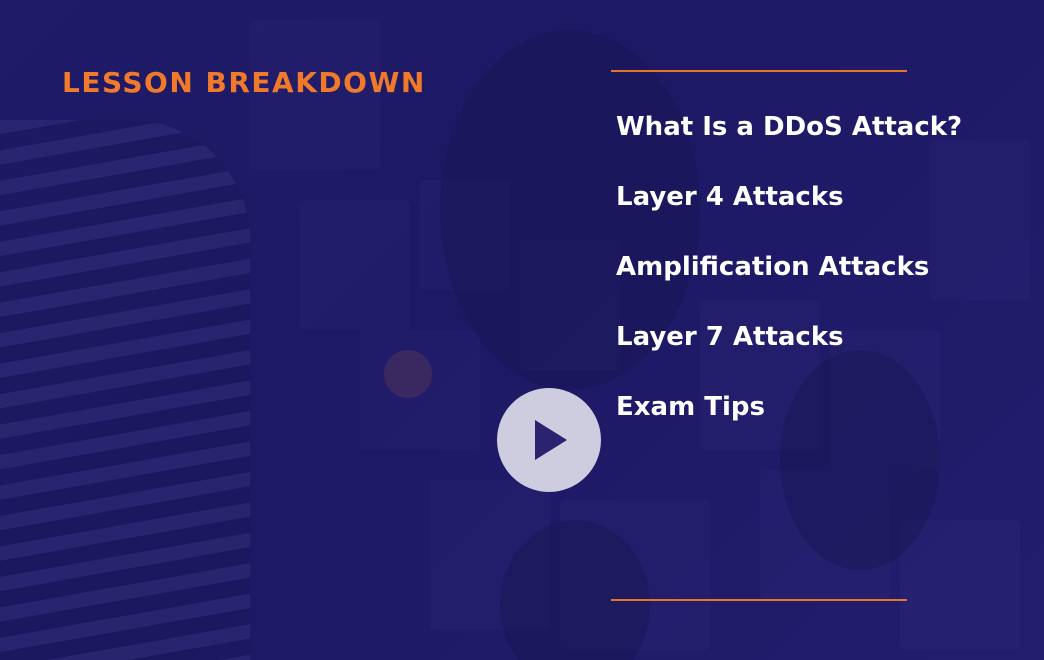  Describe the element at coordinates (730, 197) in the screenshot. I see `topic-item: Layer 4 Attacks` at that location.